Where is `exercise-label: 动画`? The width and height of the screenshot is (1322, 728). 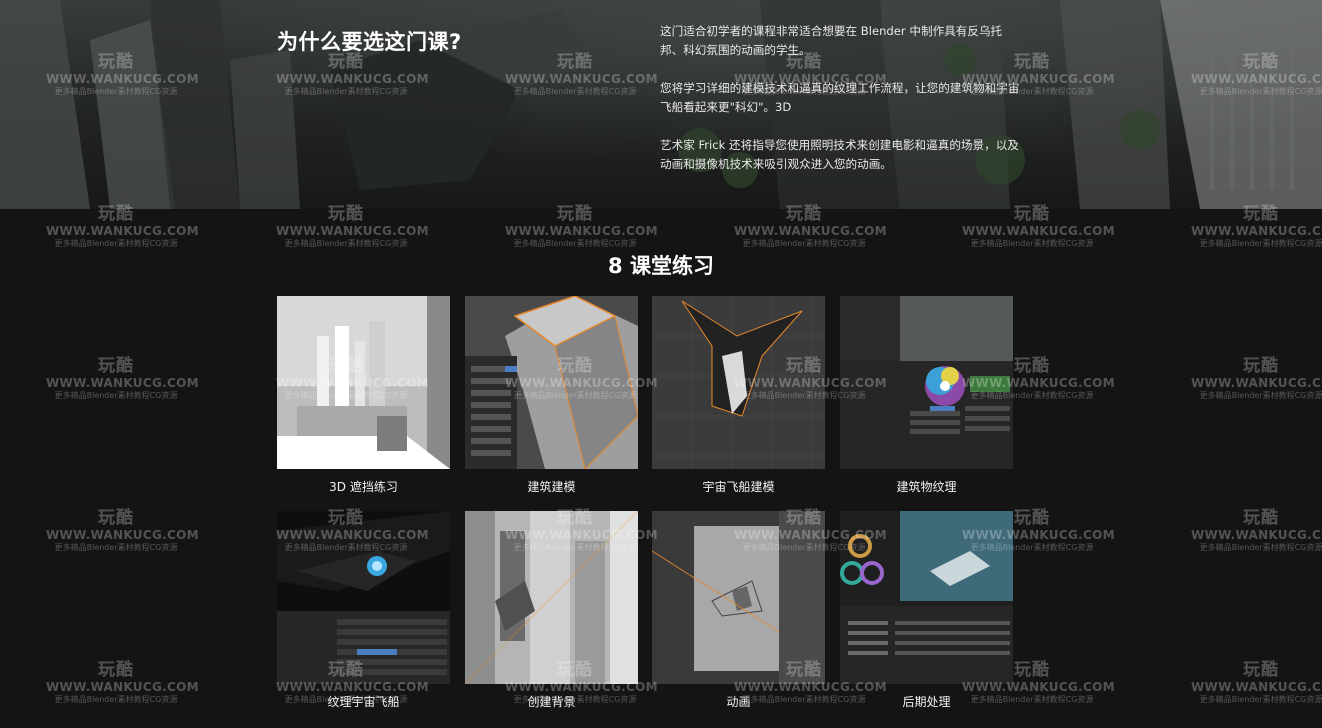 exercise-label: 动画 is located at coordinates (738, 702).